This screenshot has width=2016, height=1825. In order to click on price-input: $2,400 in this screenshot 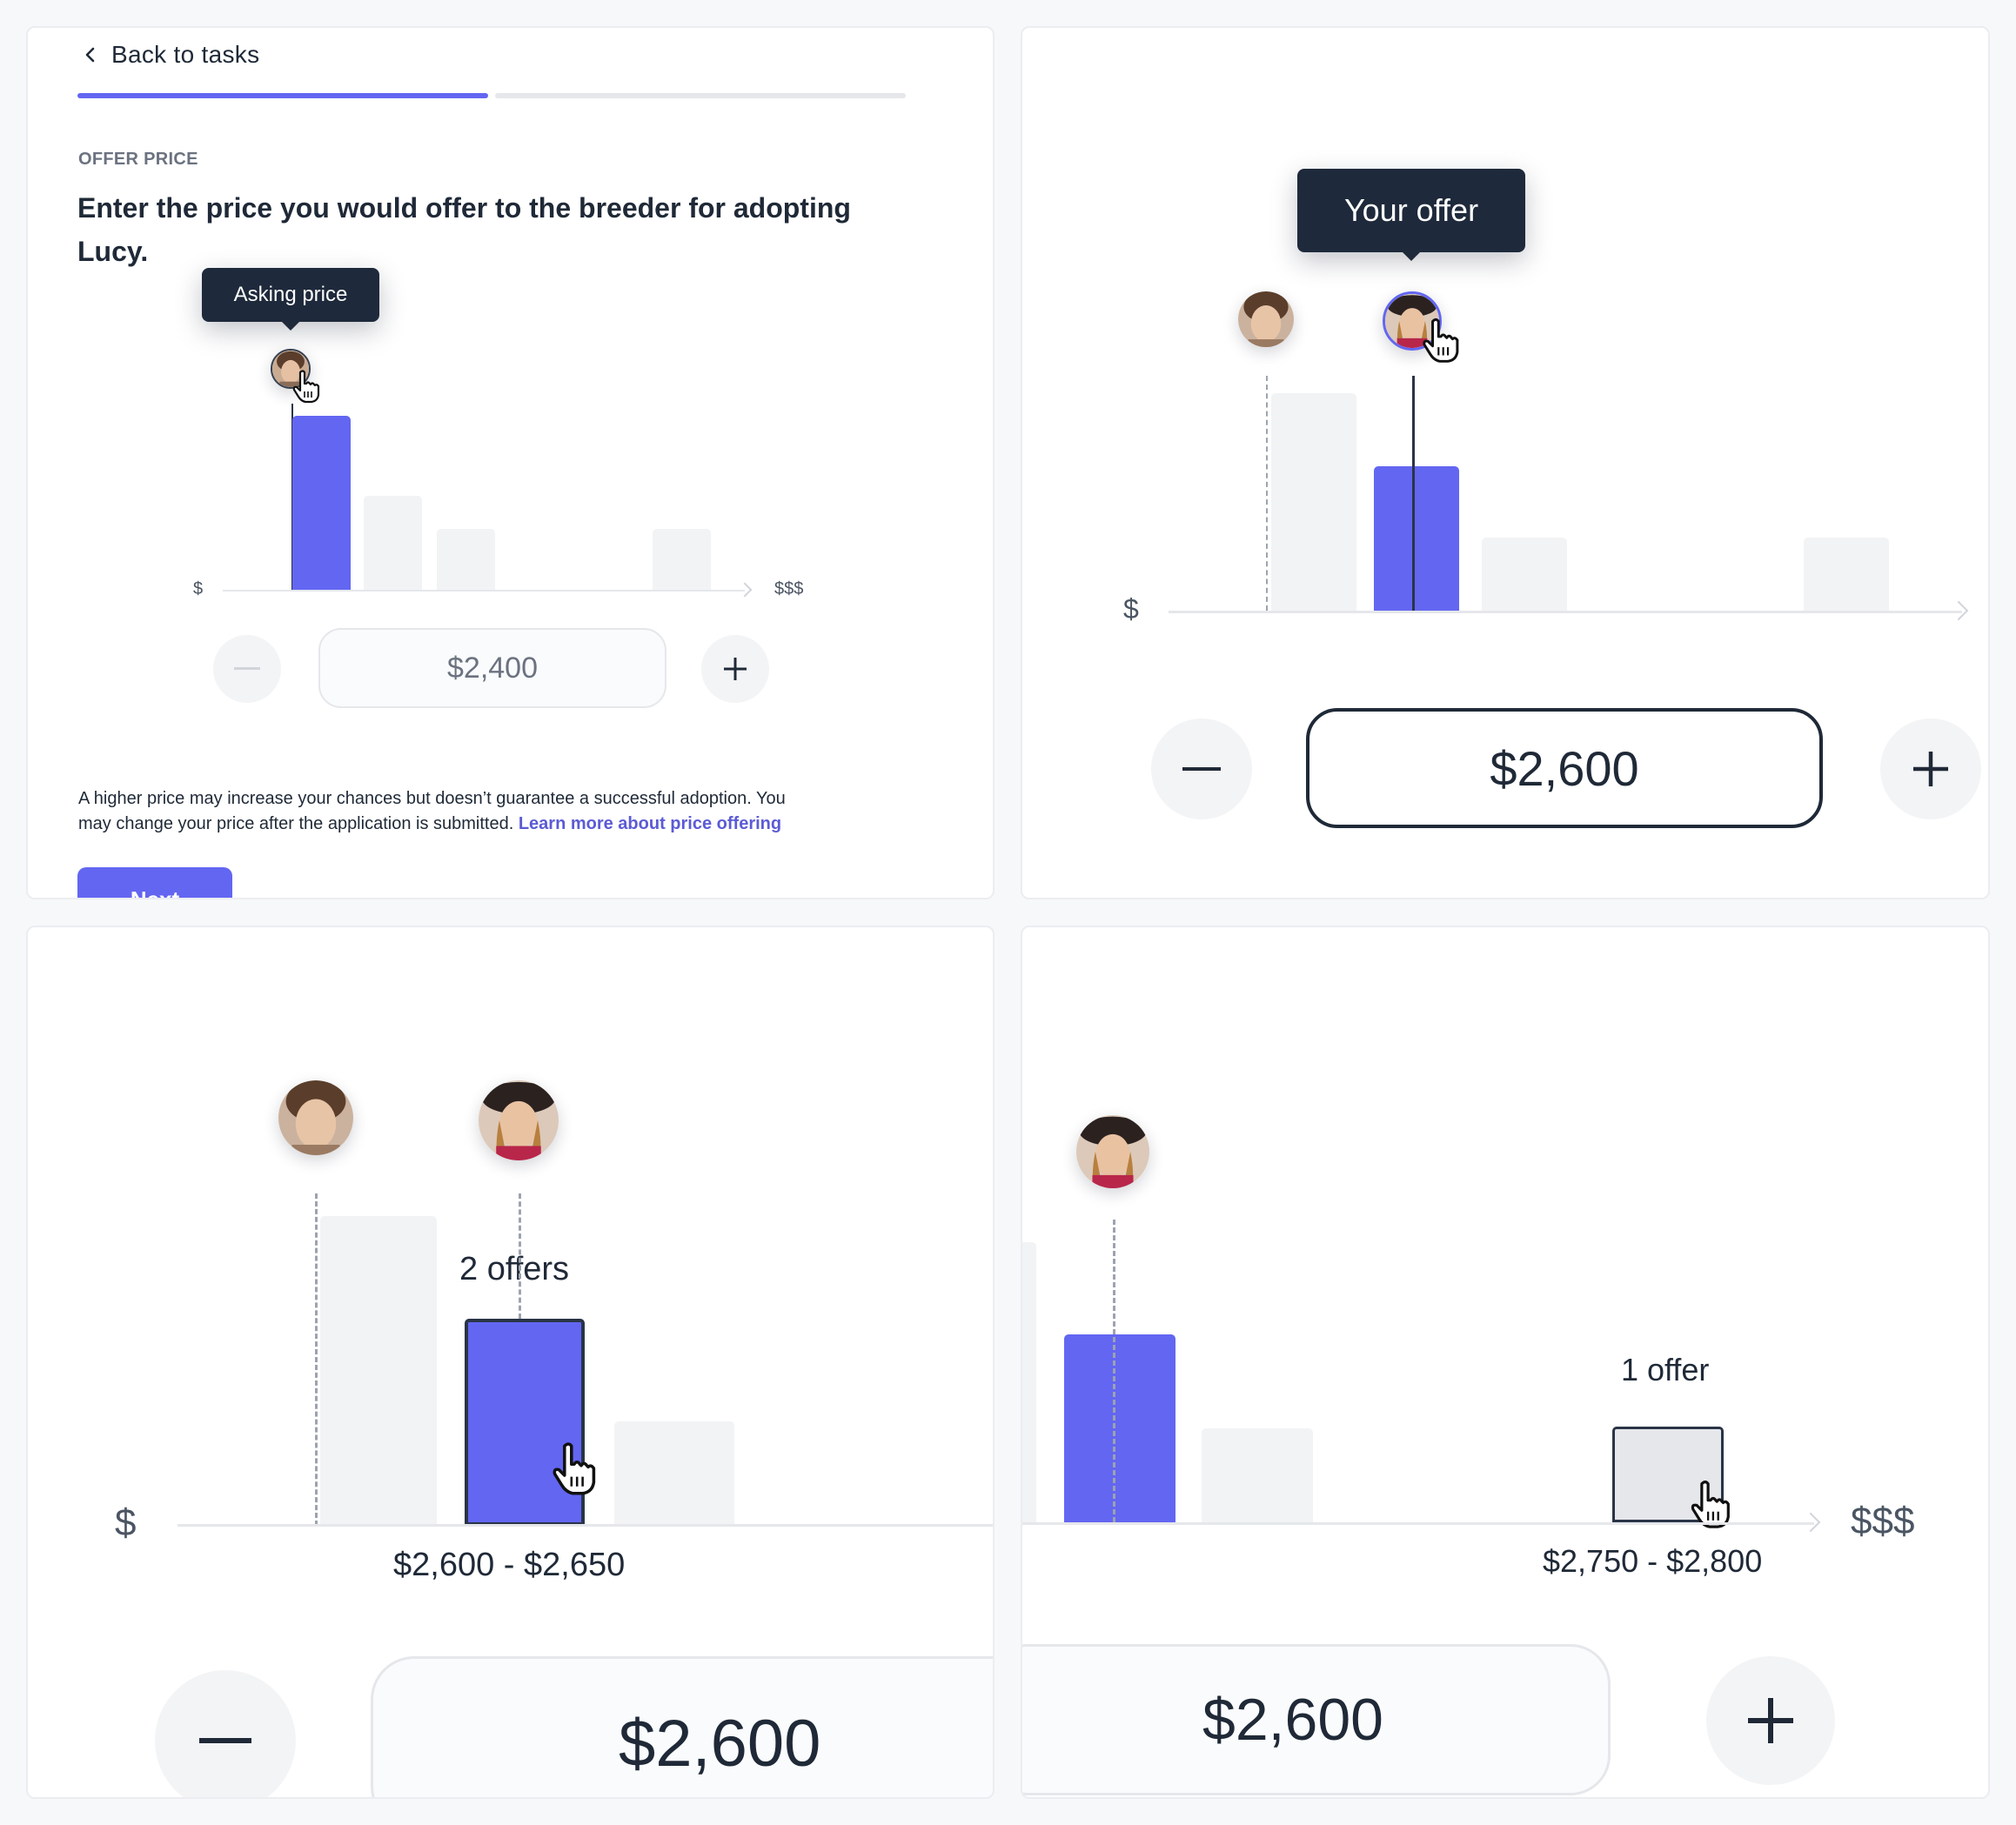, I will do `click(492, 668)`.